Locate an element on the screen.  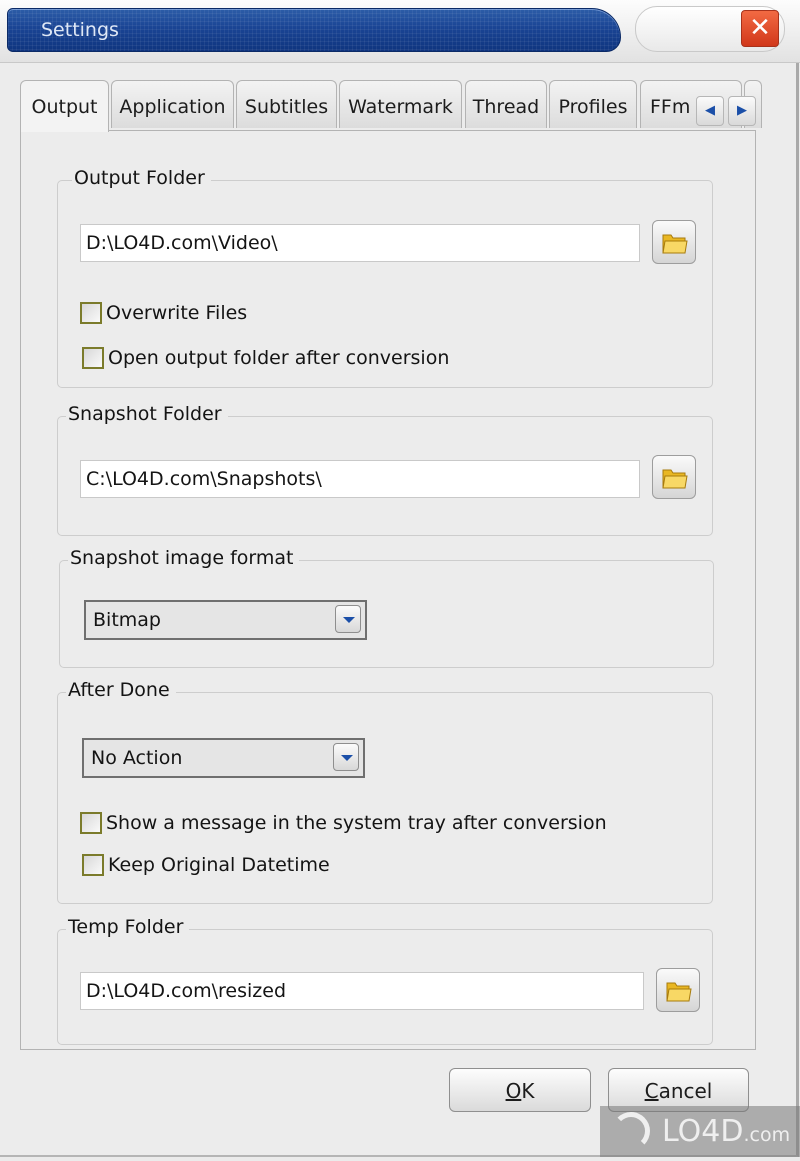
keep-datetime-checkbox: Keep Original Datetime is located at coordinates (206, 865).